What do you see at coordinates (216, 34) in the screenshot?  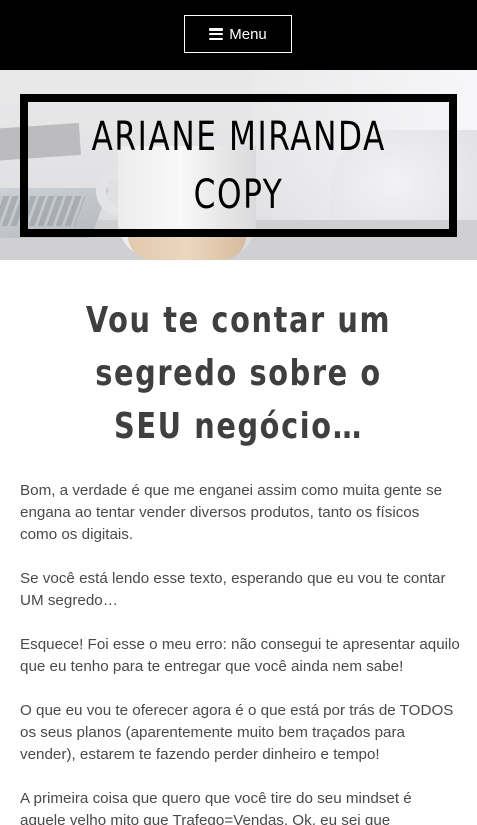 I see `hamburger-menu-icon` at bounding box center [216, 34].